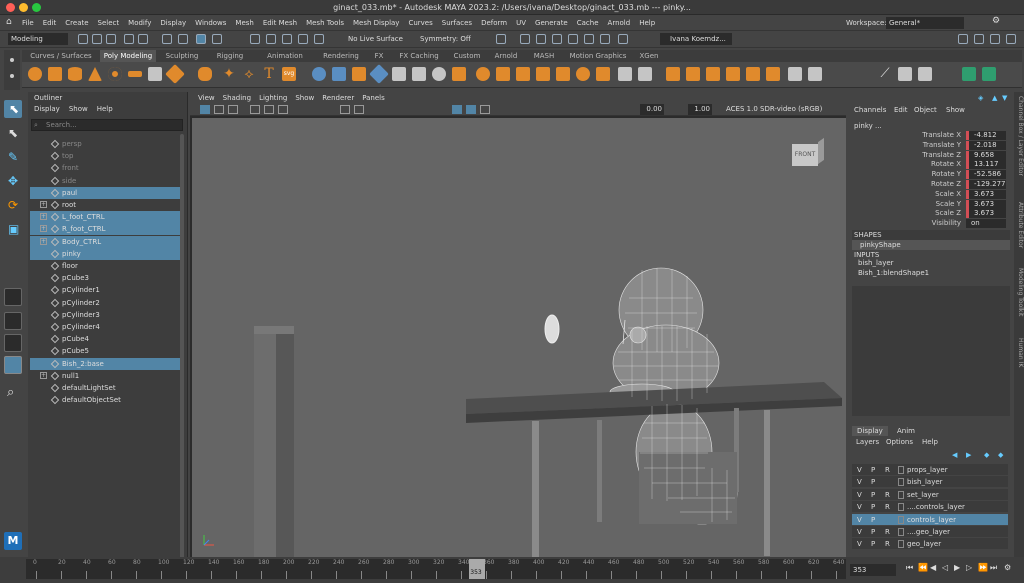 The width and height of the screenshot is (1024, 583). I want to click on channel-attr-value: -4.812, so click(986, 135).